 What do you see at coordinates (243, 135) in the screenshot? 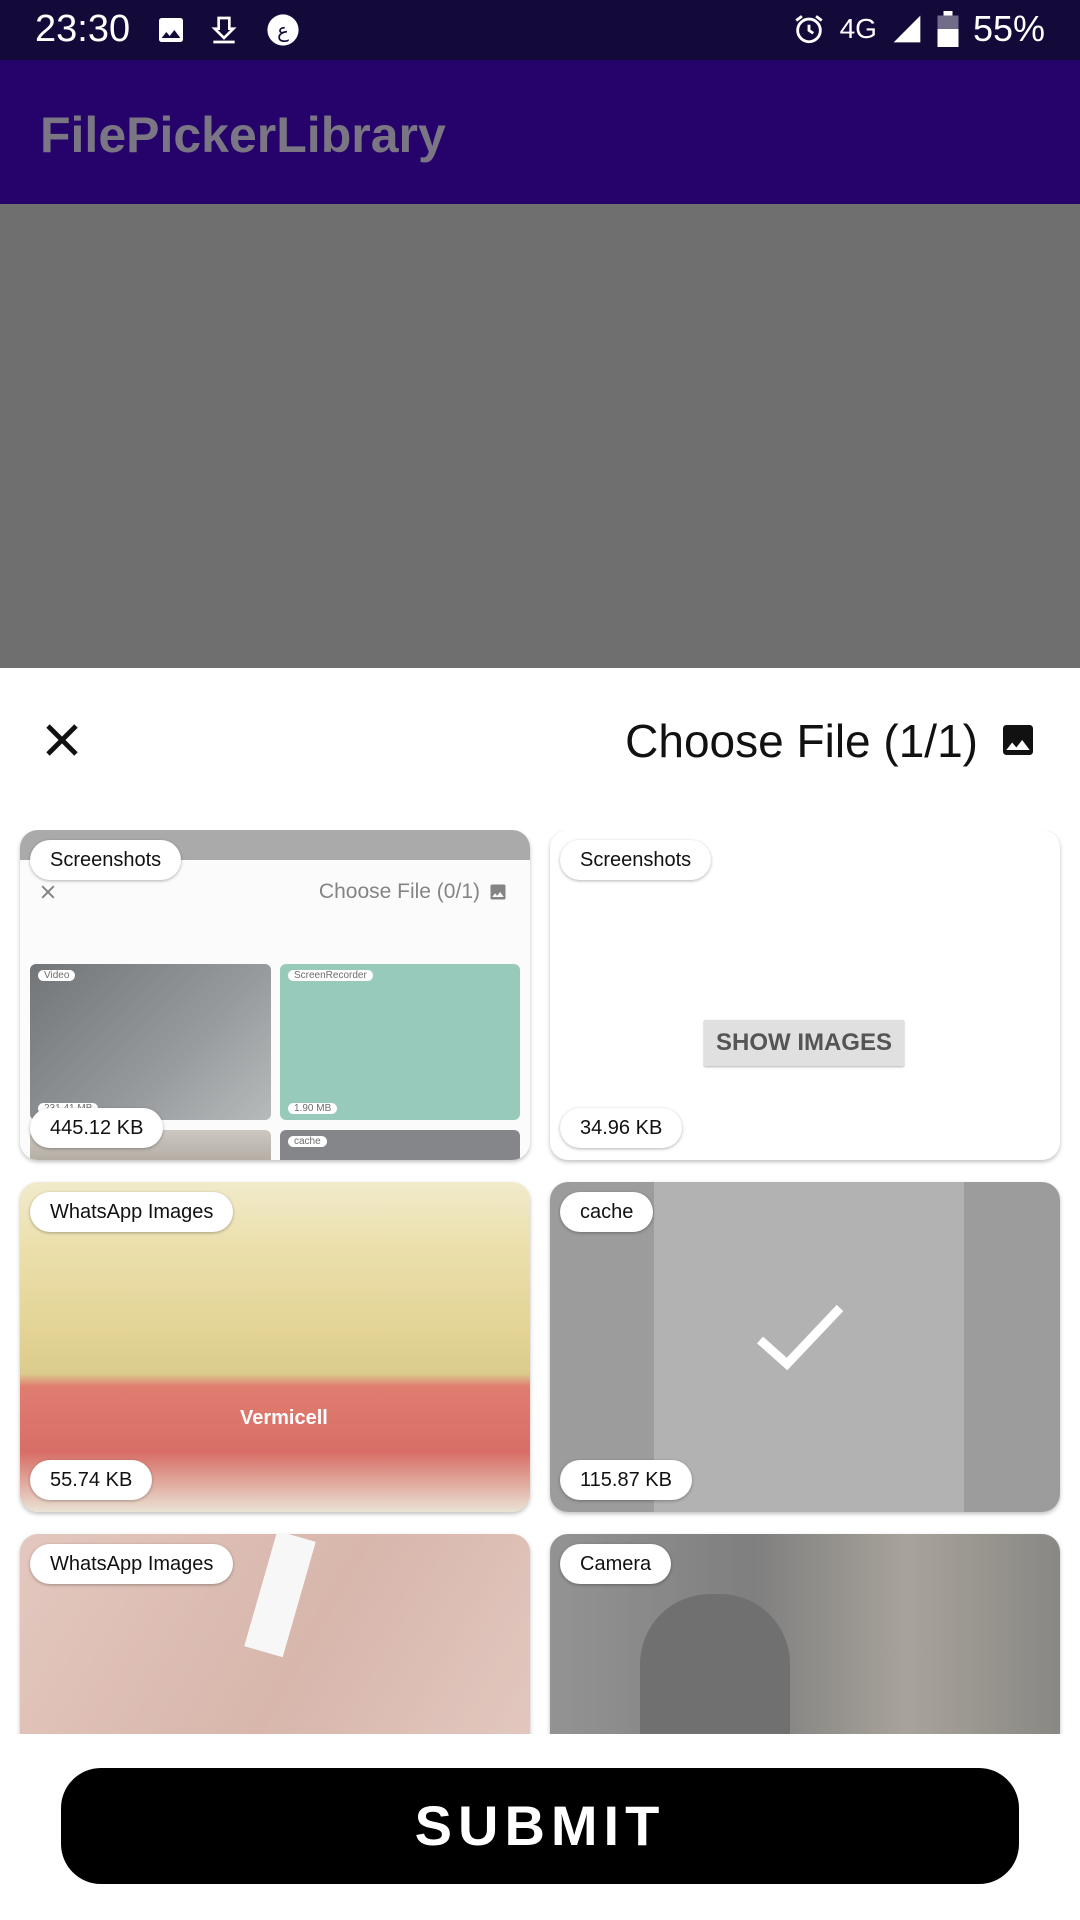
I see `app-title: FilePickerLibrary` at bounding box center [243, 135].